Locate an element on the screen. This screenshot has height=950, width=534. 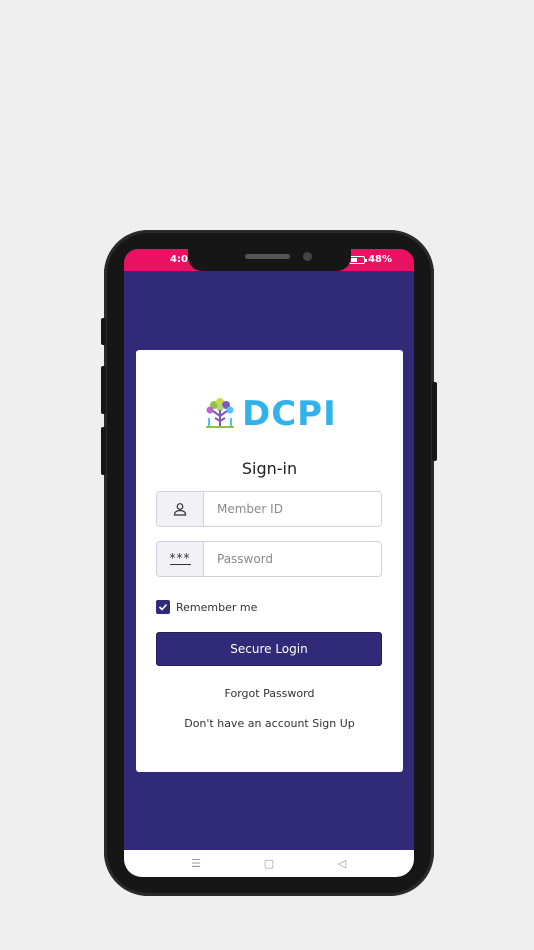
tree-logo-icon is located at coordinates (220, 413).